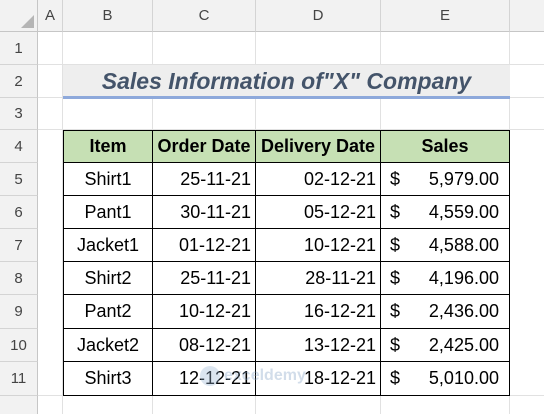 This screenshot has height=414, width=544. Describe the element at coordinates (210, 376) in the screenshot. I see `watermark-icon` at that location.